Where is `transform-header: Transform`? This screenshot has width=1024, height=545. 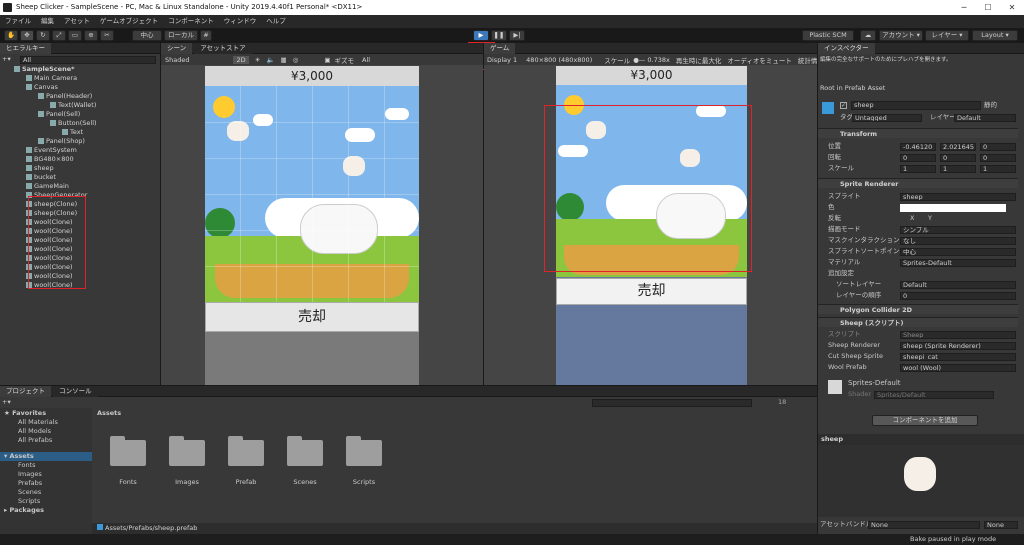
transform-header: Transform is located at coordinates (918, 133).